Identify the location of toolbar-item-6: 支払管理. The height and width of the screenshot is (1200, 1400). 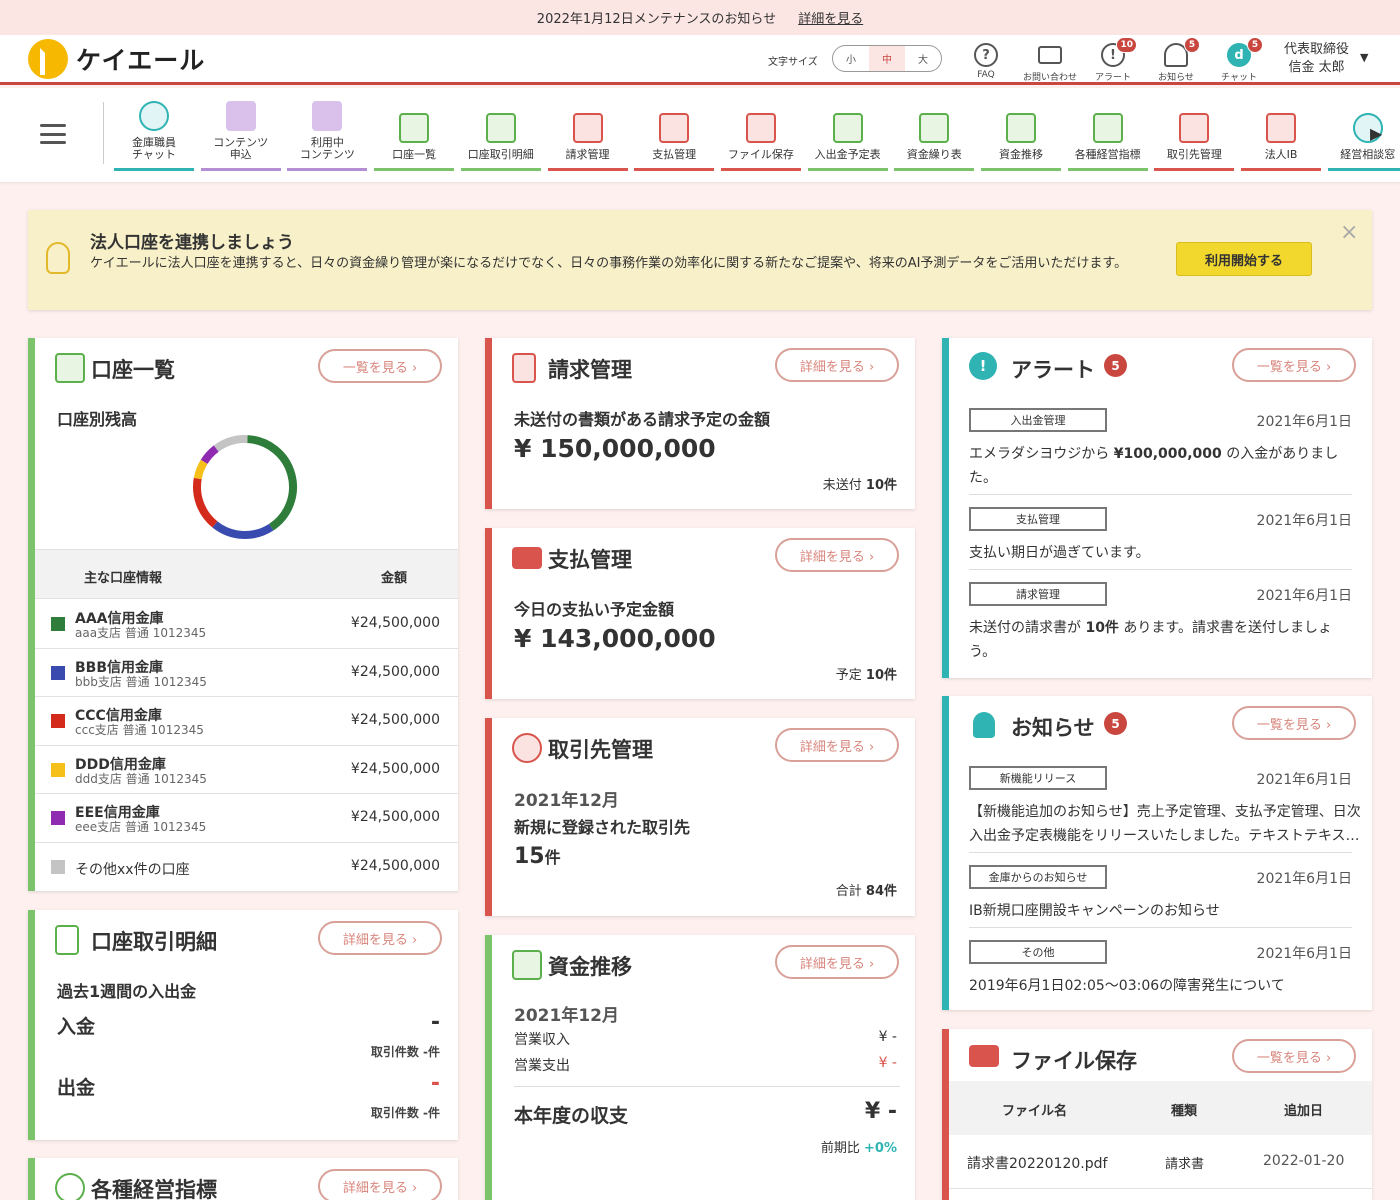
(674, 133).